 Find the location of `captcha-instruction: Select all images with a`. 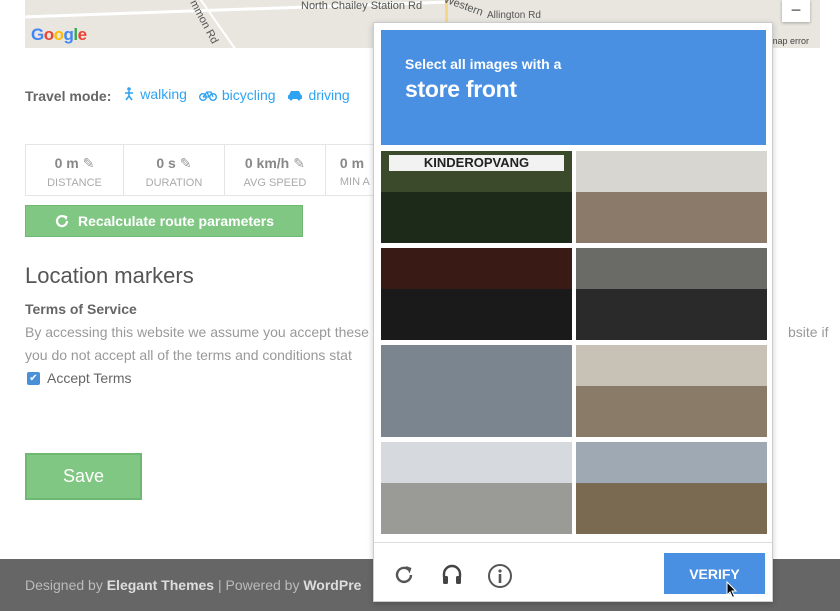

captcha-instruction: Select all images with a is located at coordinates (483, 64).